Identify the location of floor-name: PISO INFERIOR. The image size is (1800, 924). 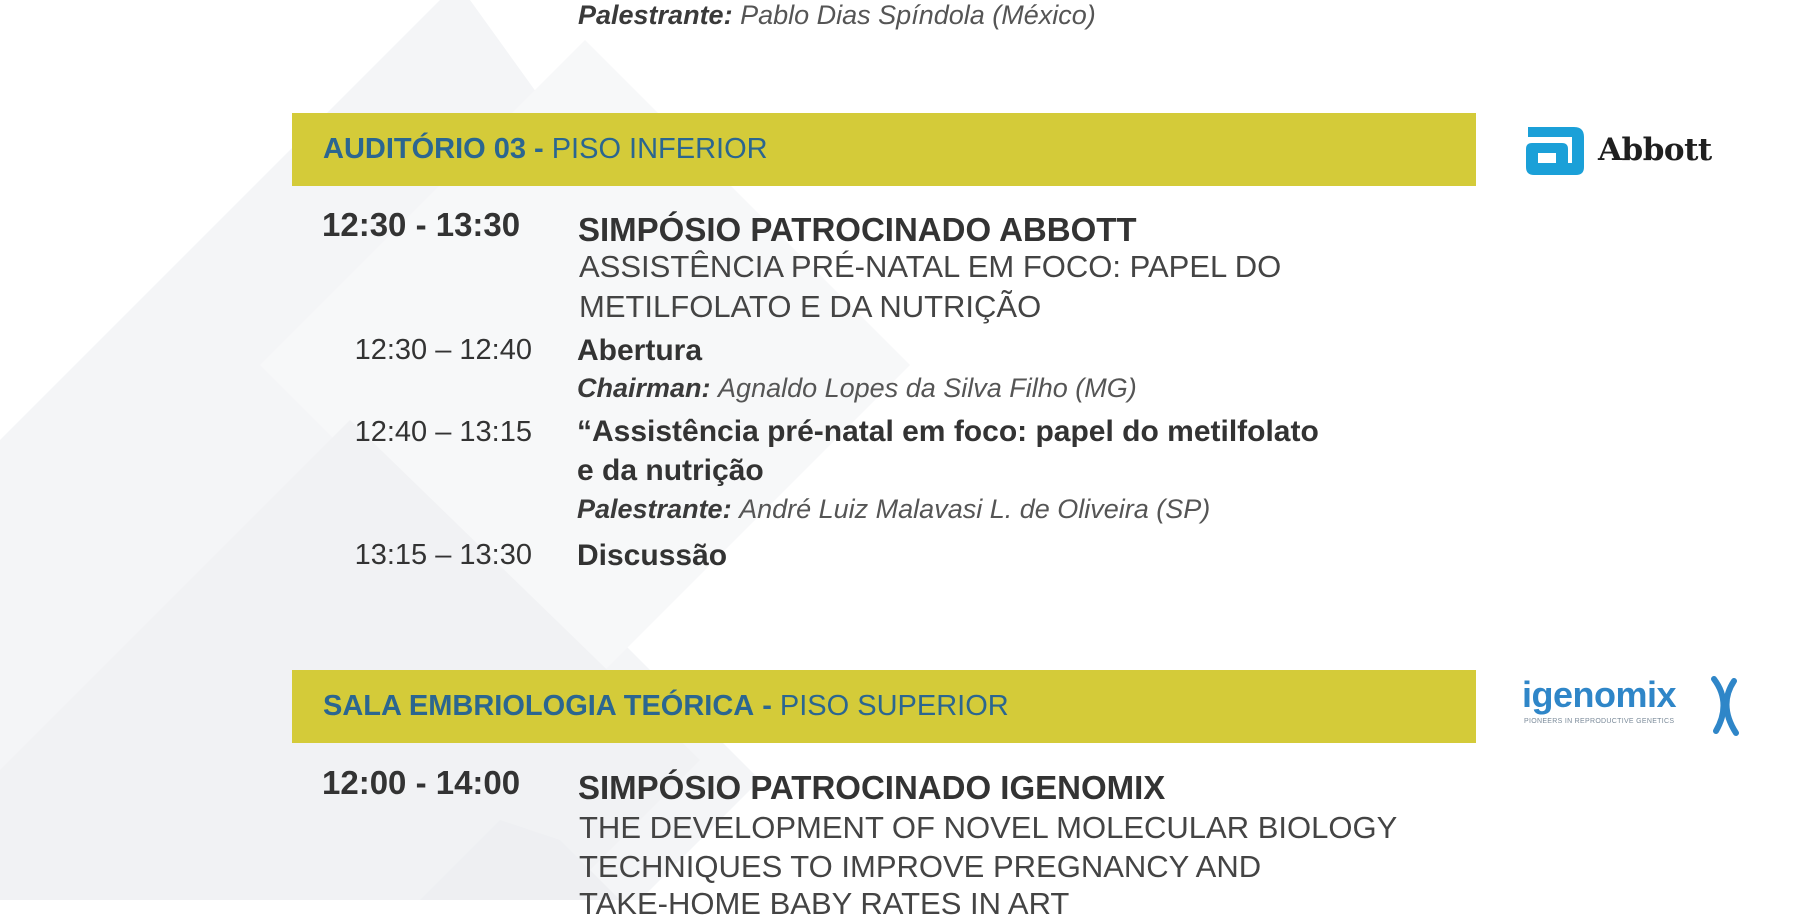
(659, 149).